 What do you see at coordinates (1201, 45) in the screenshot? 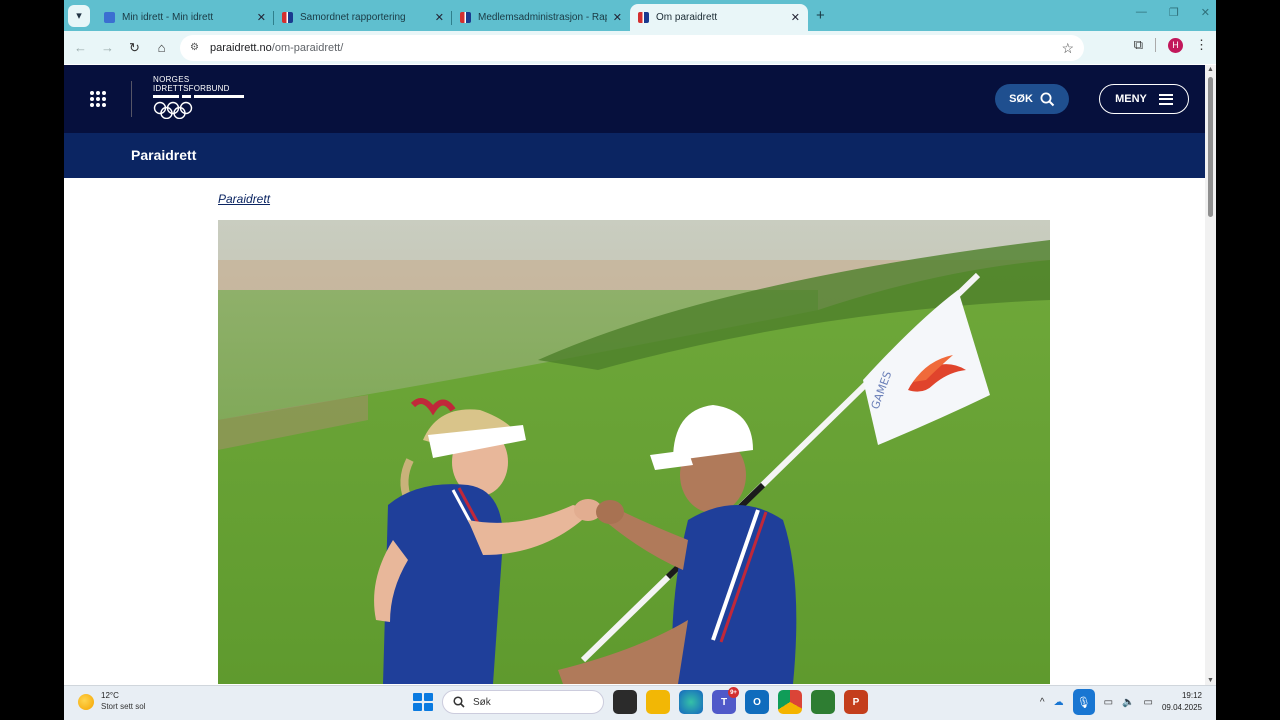
I see `browser-menu-icon: ⋮` at bounding box center [1201, 45].